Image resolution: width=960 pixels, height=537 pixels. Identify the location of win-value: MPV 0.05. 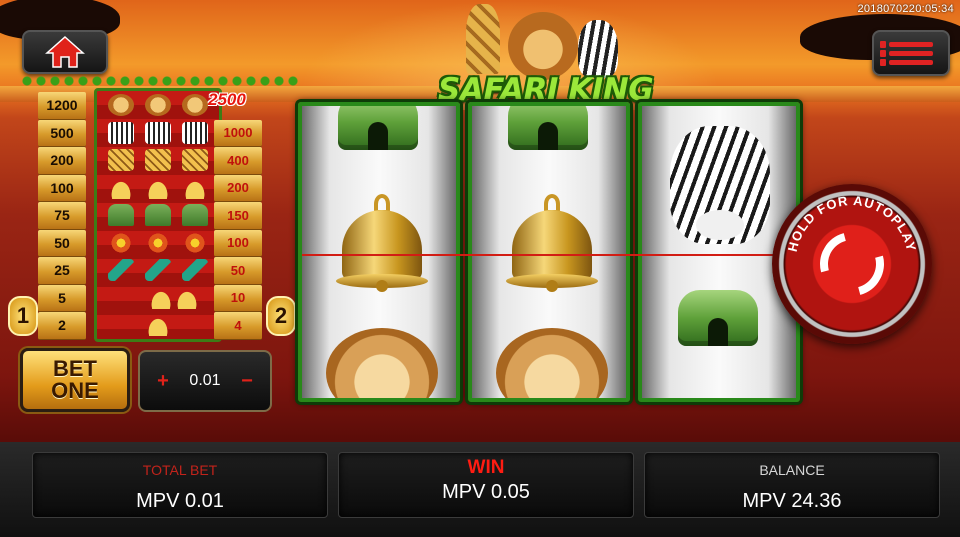
(486, 492).